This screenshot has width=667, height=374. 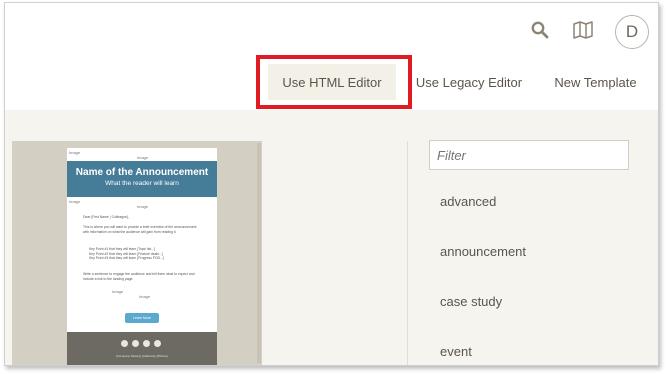 I want to click on new-template-button: New Template, so click(x=595, y=82).